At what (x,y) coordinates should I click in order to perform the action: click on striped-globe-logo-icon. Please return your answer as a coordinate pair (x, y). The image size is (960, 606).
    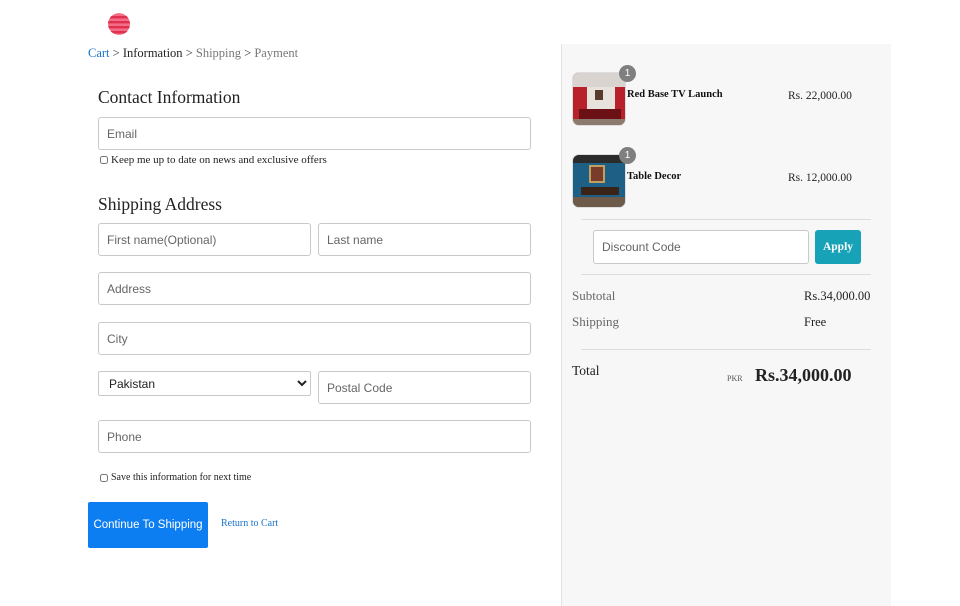
    Looking at the image, I should click on (119, 24).